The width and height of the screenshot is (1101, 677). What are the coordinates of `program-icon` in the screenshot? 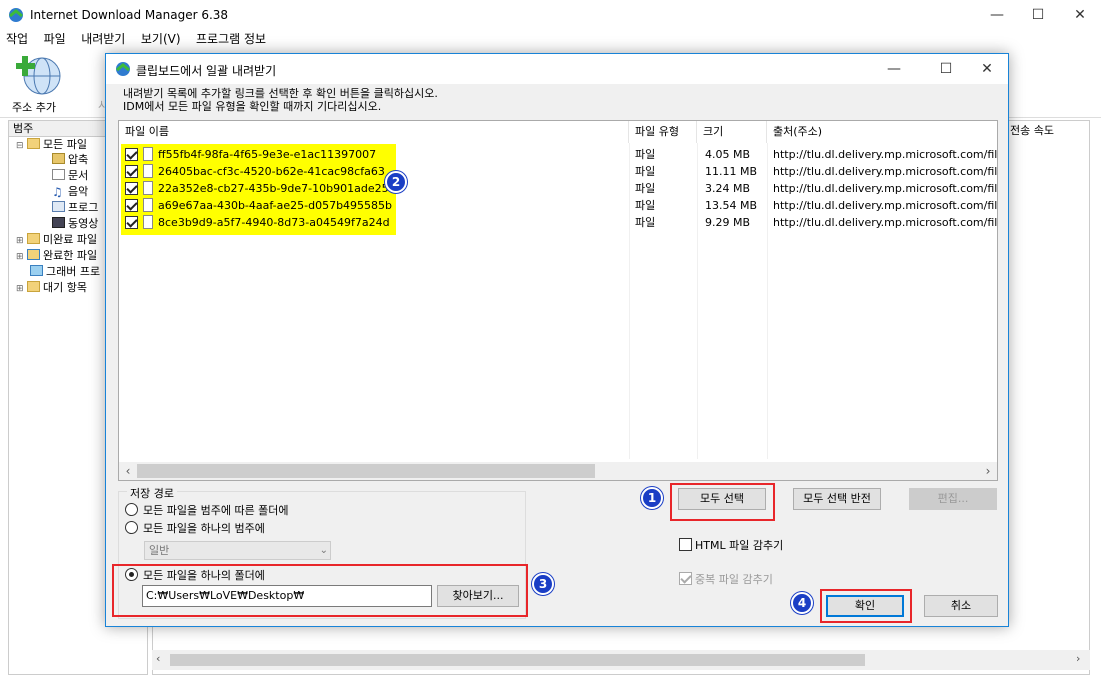 It's located at (58, 206).